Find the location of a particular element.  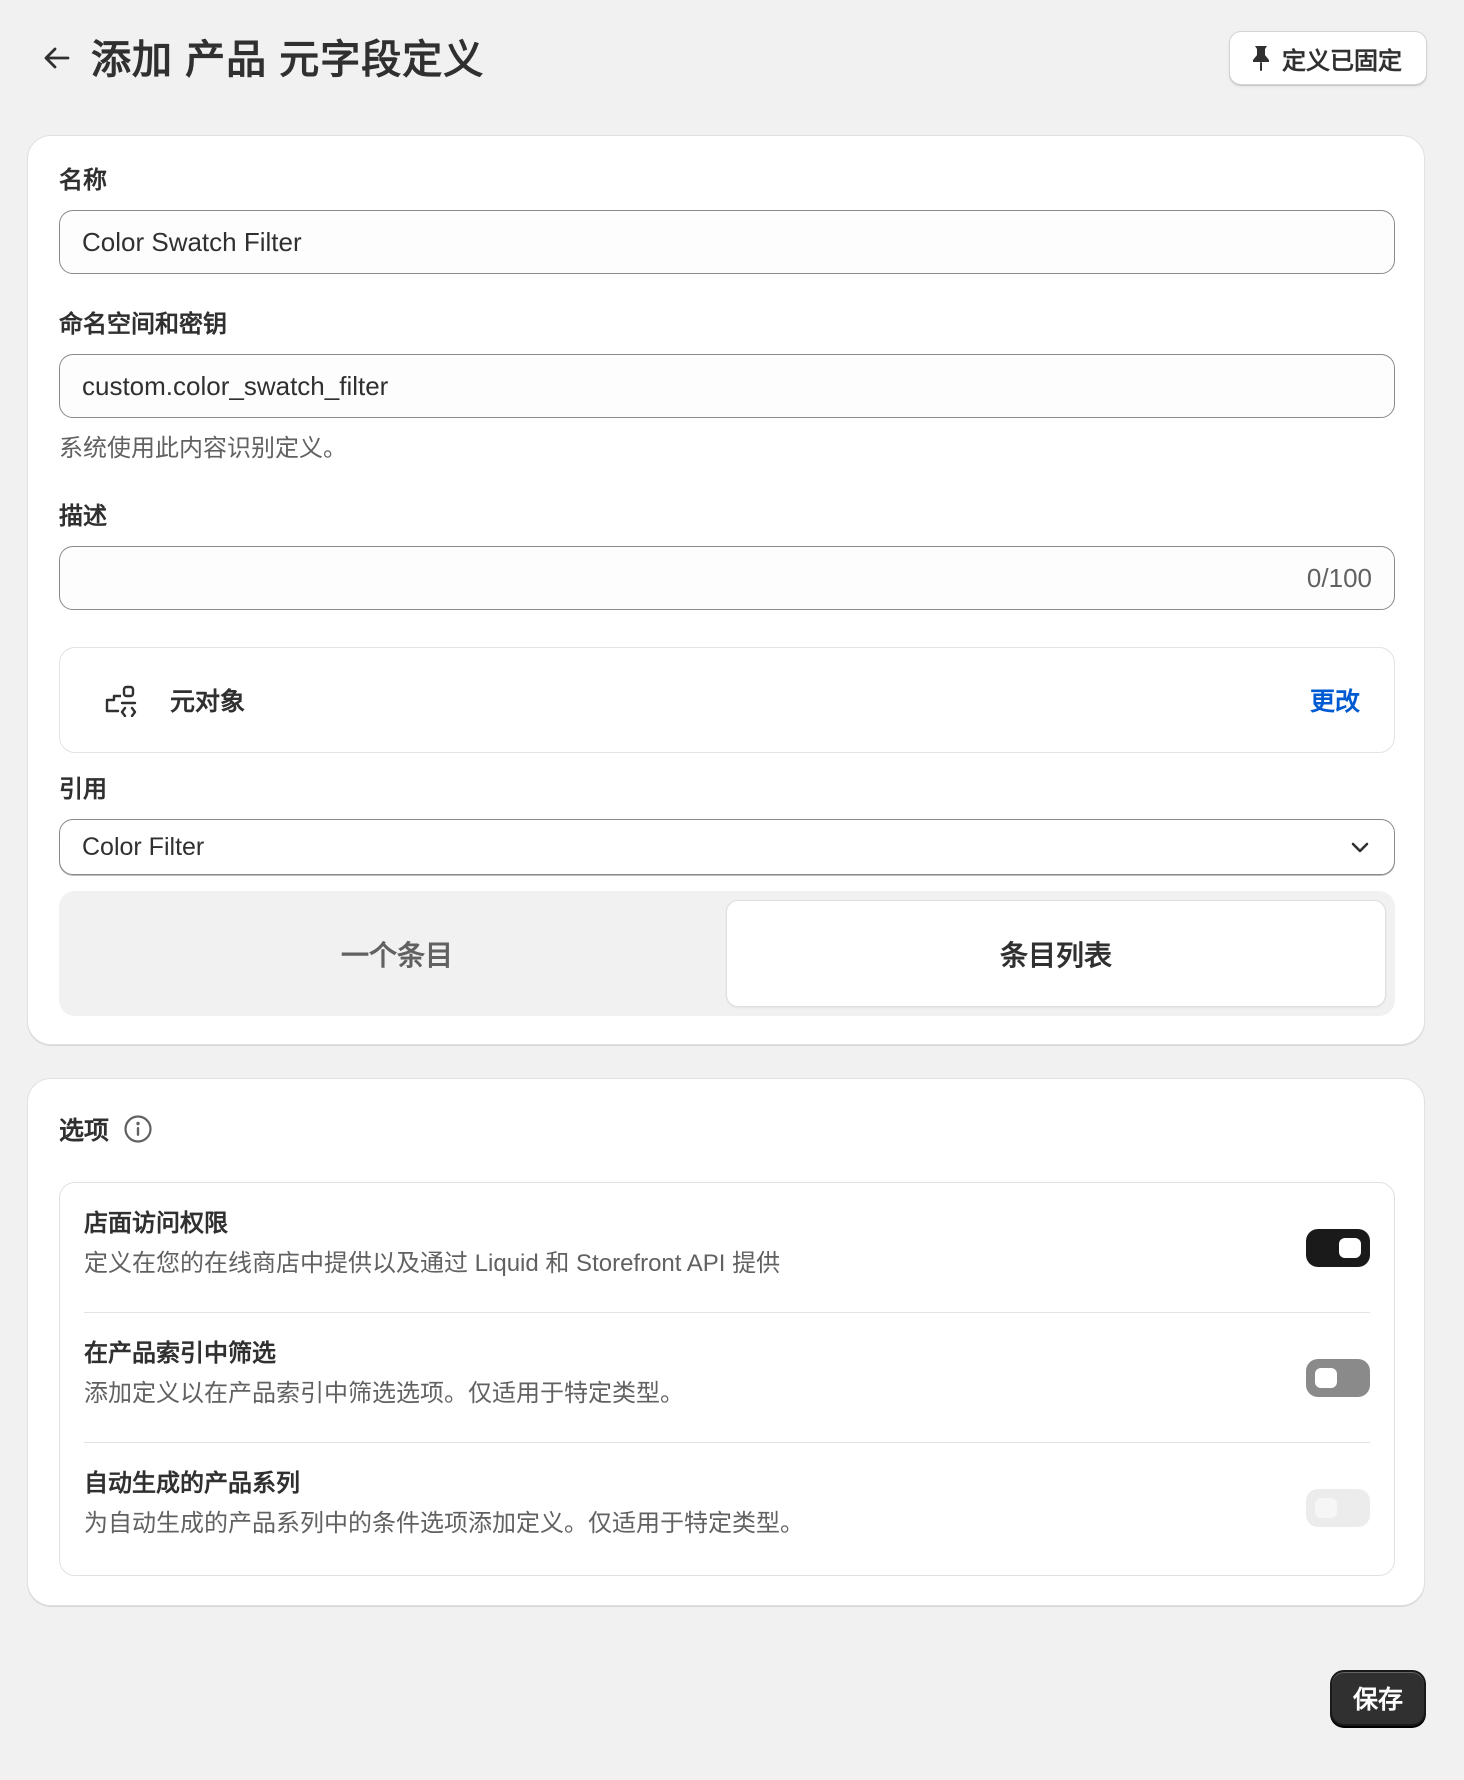

reference-value: Color Filter is located at coordinates (143, 846).